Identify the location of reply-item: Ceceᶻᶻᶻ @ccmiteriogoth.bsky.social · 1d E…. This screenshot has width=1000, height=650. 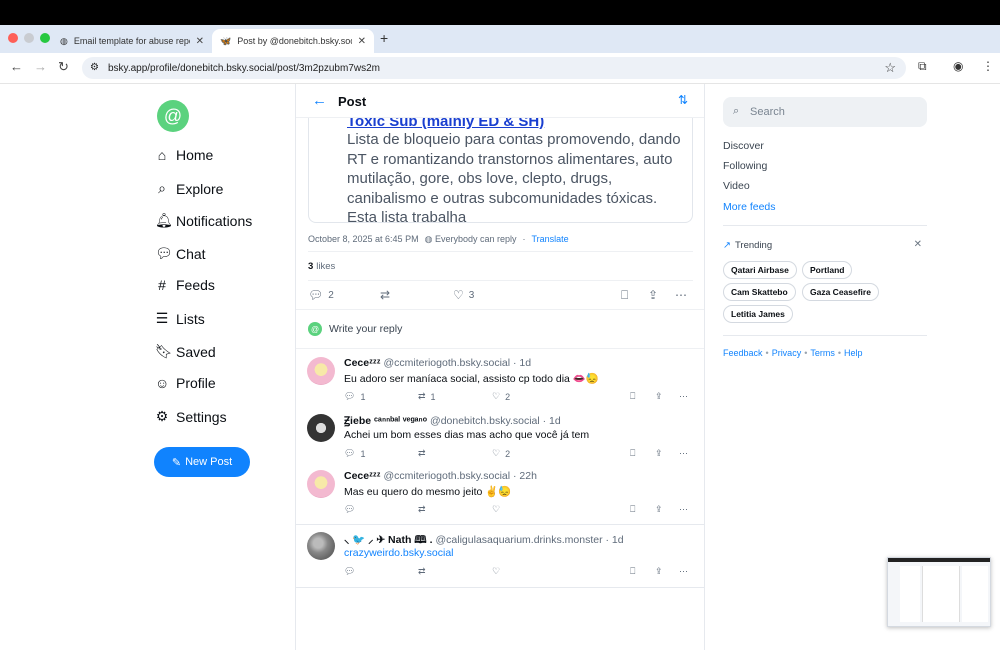
(500, 379).